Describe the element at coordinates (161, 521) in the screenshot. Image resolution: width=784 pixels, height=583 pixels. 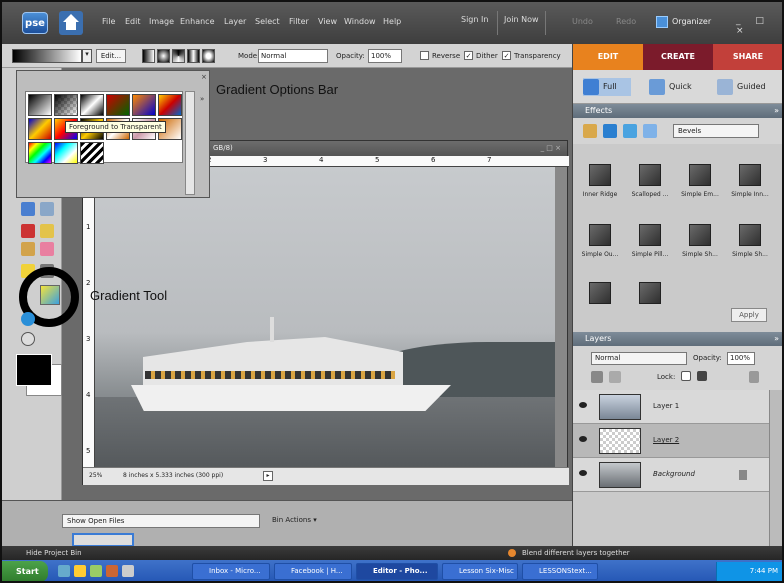
I see `project-bin-select: Show Open Files` at that location.